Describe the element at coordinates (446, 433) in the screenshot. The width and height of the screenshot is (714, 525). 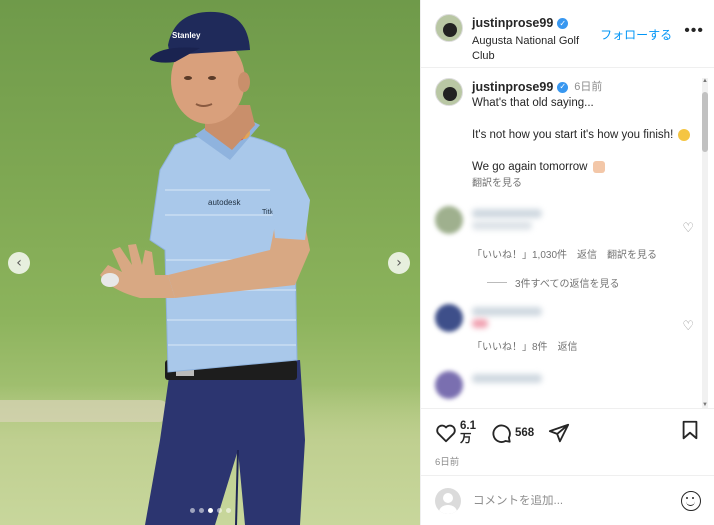
I see `heart-icon` at that location.